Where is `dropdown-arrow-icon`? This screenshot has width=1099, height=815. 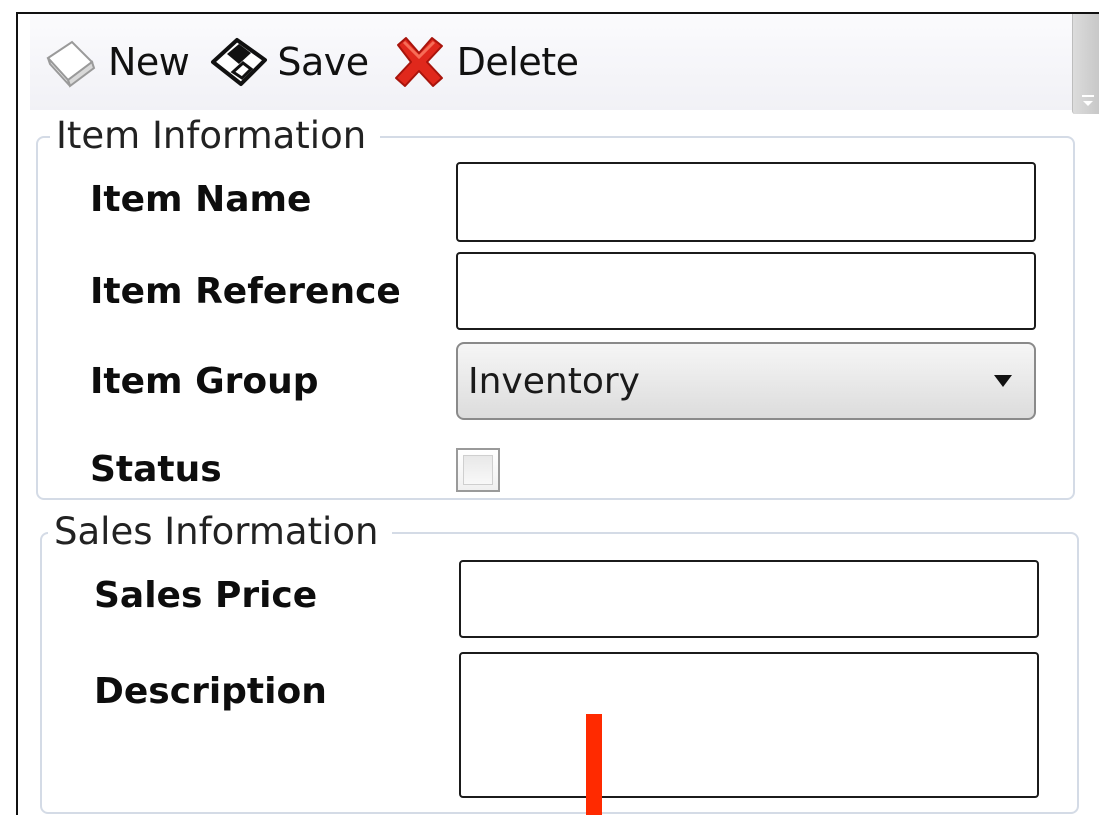 dropdown-arrow-icon is located at coordinates (1003, 381).